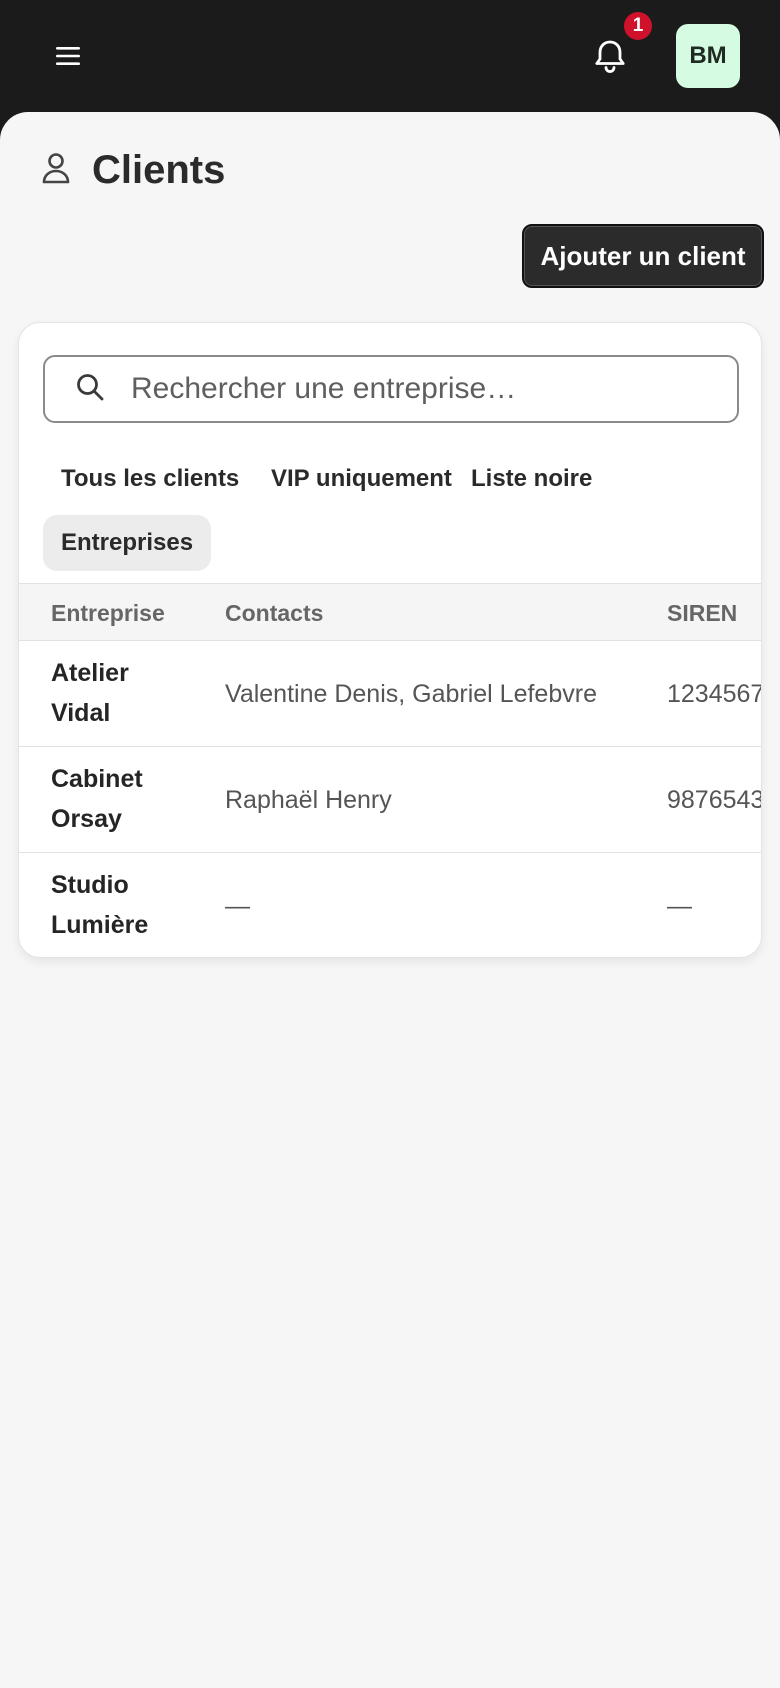 This screenshot has width=780, height=1688. What do you see at coordinates (150, 479) in the screenshot?
I see `filter-all-clients: Tous les clients` at bounding box center [150, 479].